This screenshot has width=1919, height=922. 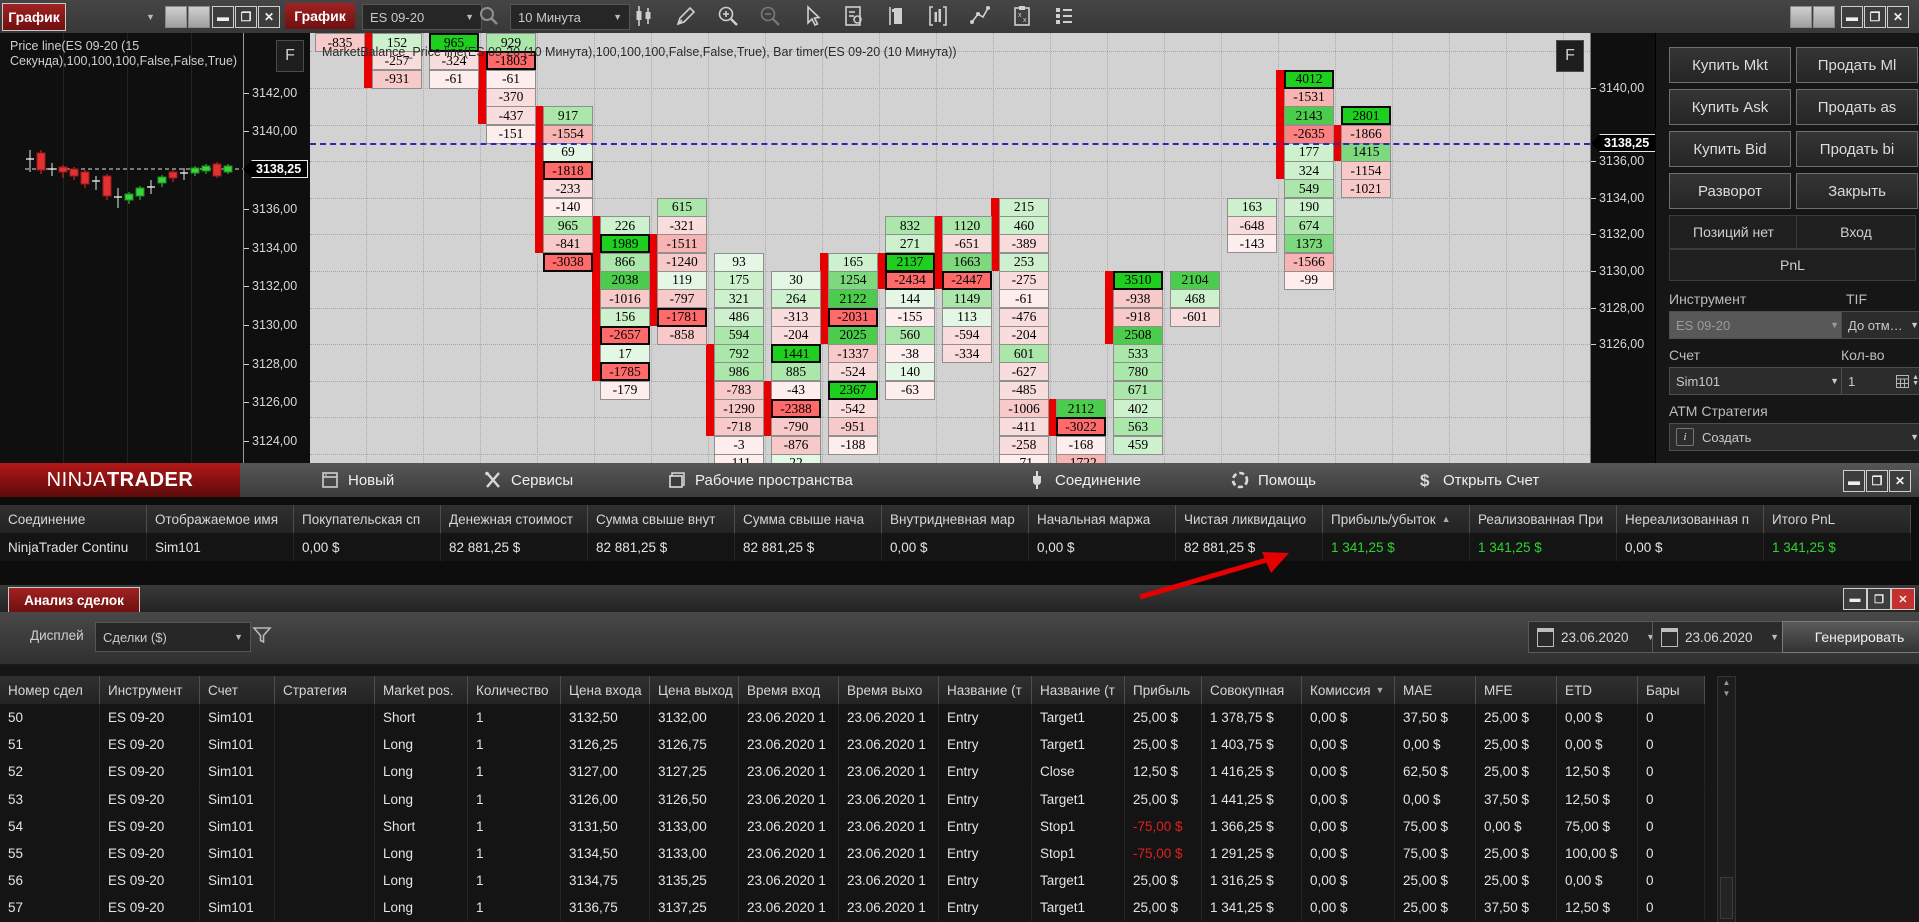 I want to click on close-icon: ✕, so click(x=1903, y=599).